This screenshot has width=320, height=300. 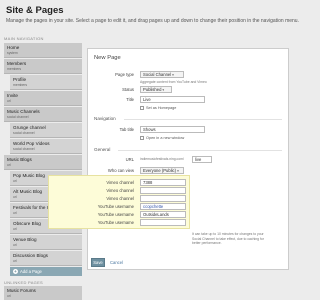 I want to click on new-window-label: Open in a new window, so click(x=165, y=138).